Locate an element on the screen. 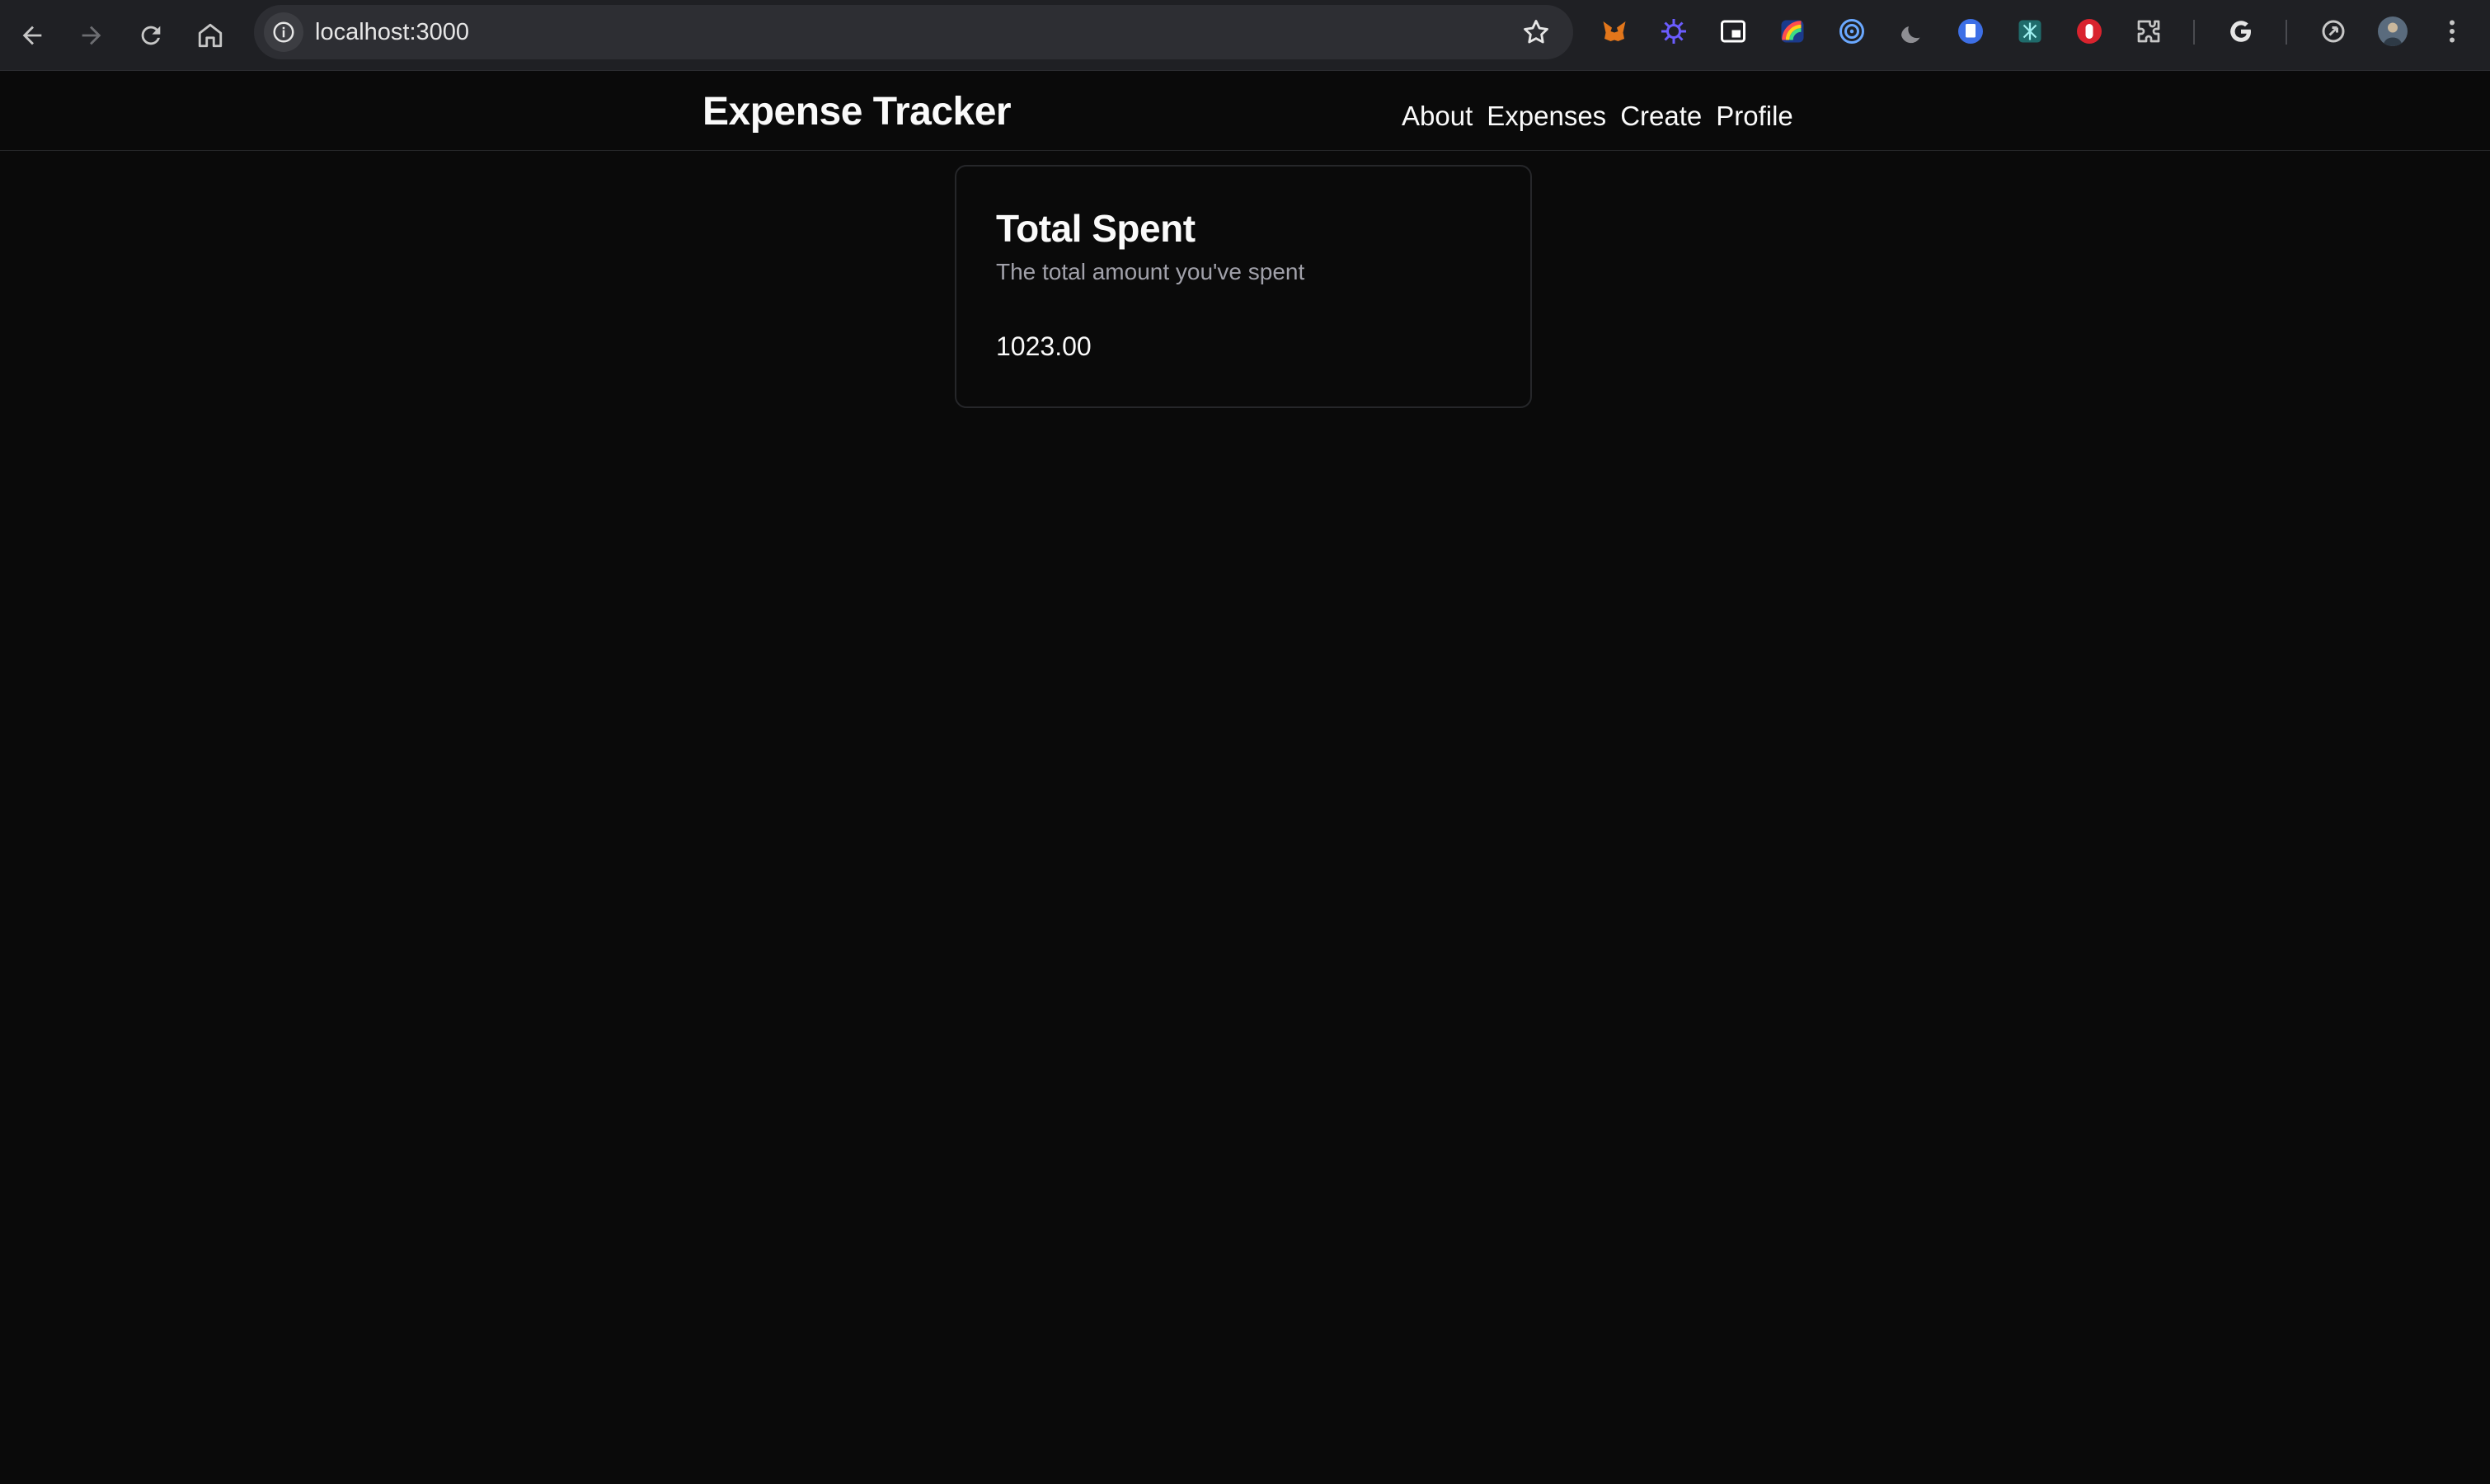 Image resolution: width=2490 pixels, height=1484 pixels. grammar-extension is located at coordinates (2030, 31).